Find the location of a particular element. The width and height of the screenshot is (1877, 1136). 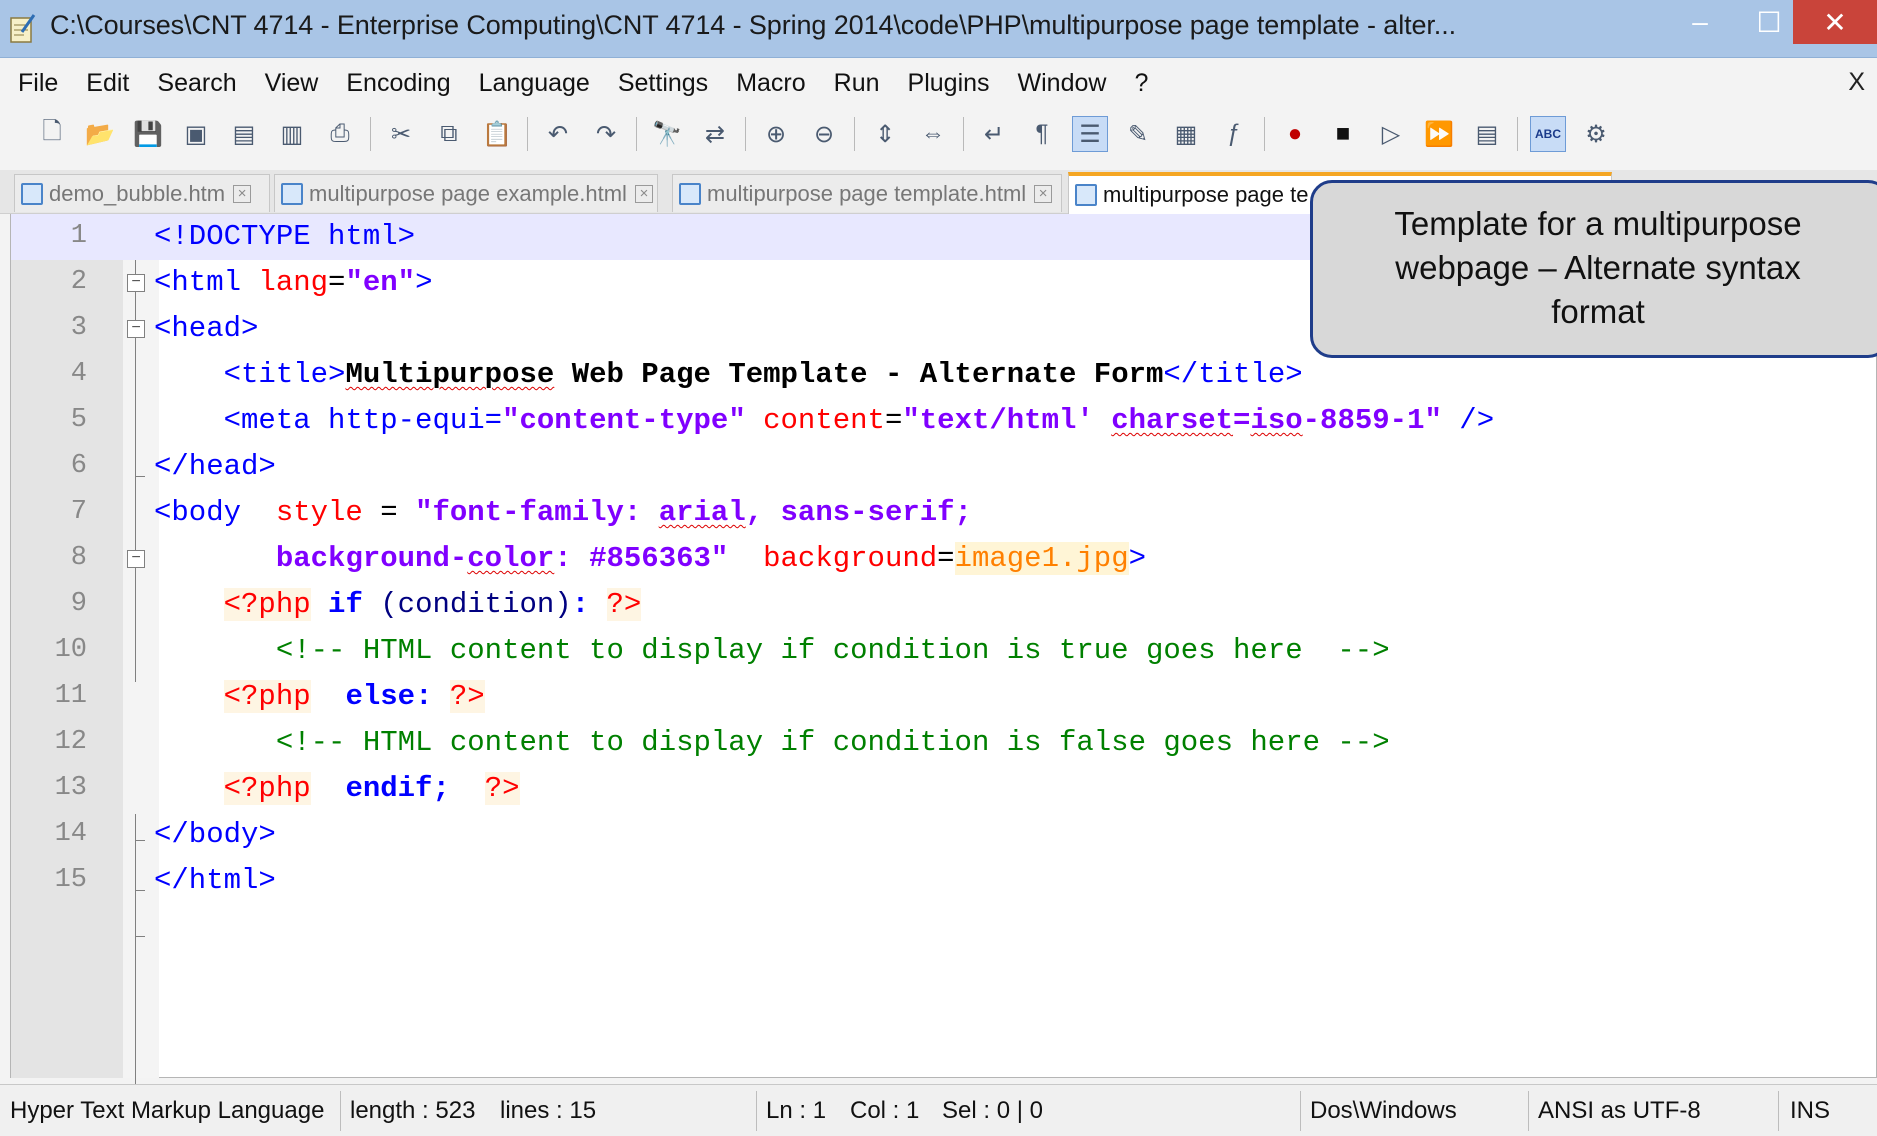

show-all-chars-icon: ¶ is located at coordinates (1042, 134).